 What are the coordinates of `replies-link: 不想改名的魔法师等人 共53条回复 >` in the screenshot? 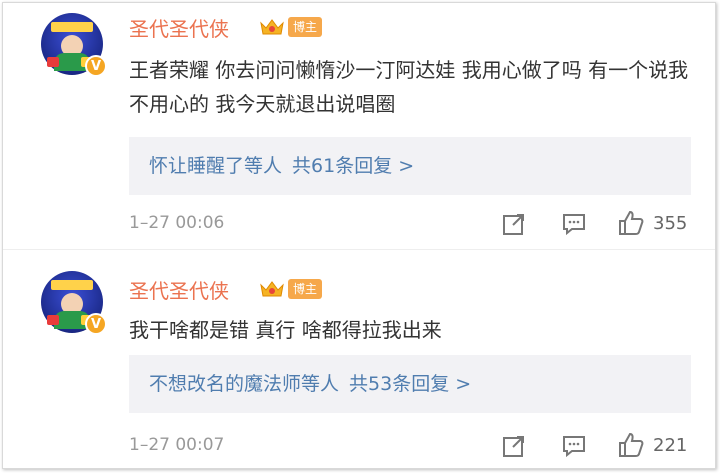 It's located at (410, 384).